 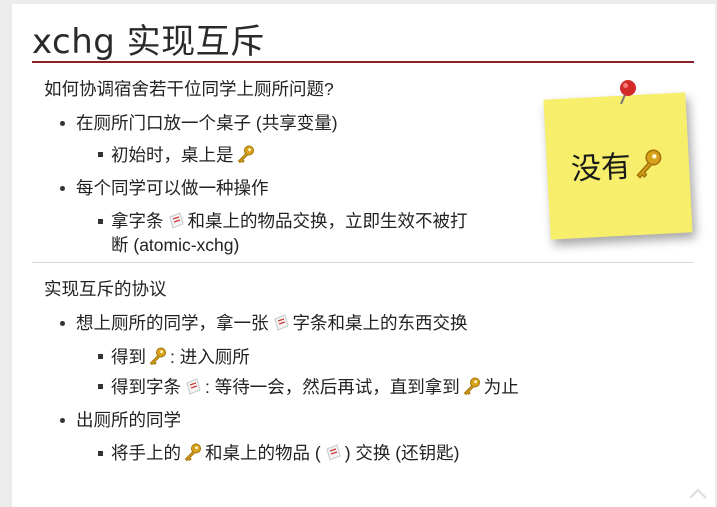 I want to click on get-note-prefix: 得到字条, so click(x=146, y=387).